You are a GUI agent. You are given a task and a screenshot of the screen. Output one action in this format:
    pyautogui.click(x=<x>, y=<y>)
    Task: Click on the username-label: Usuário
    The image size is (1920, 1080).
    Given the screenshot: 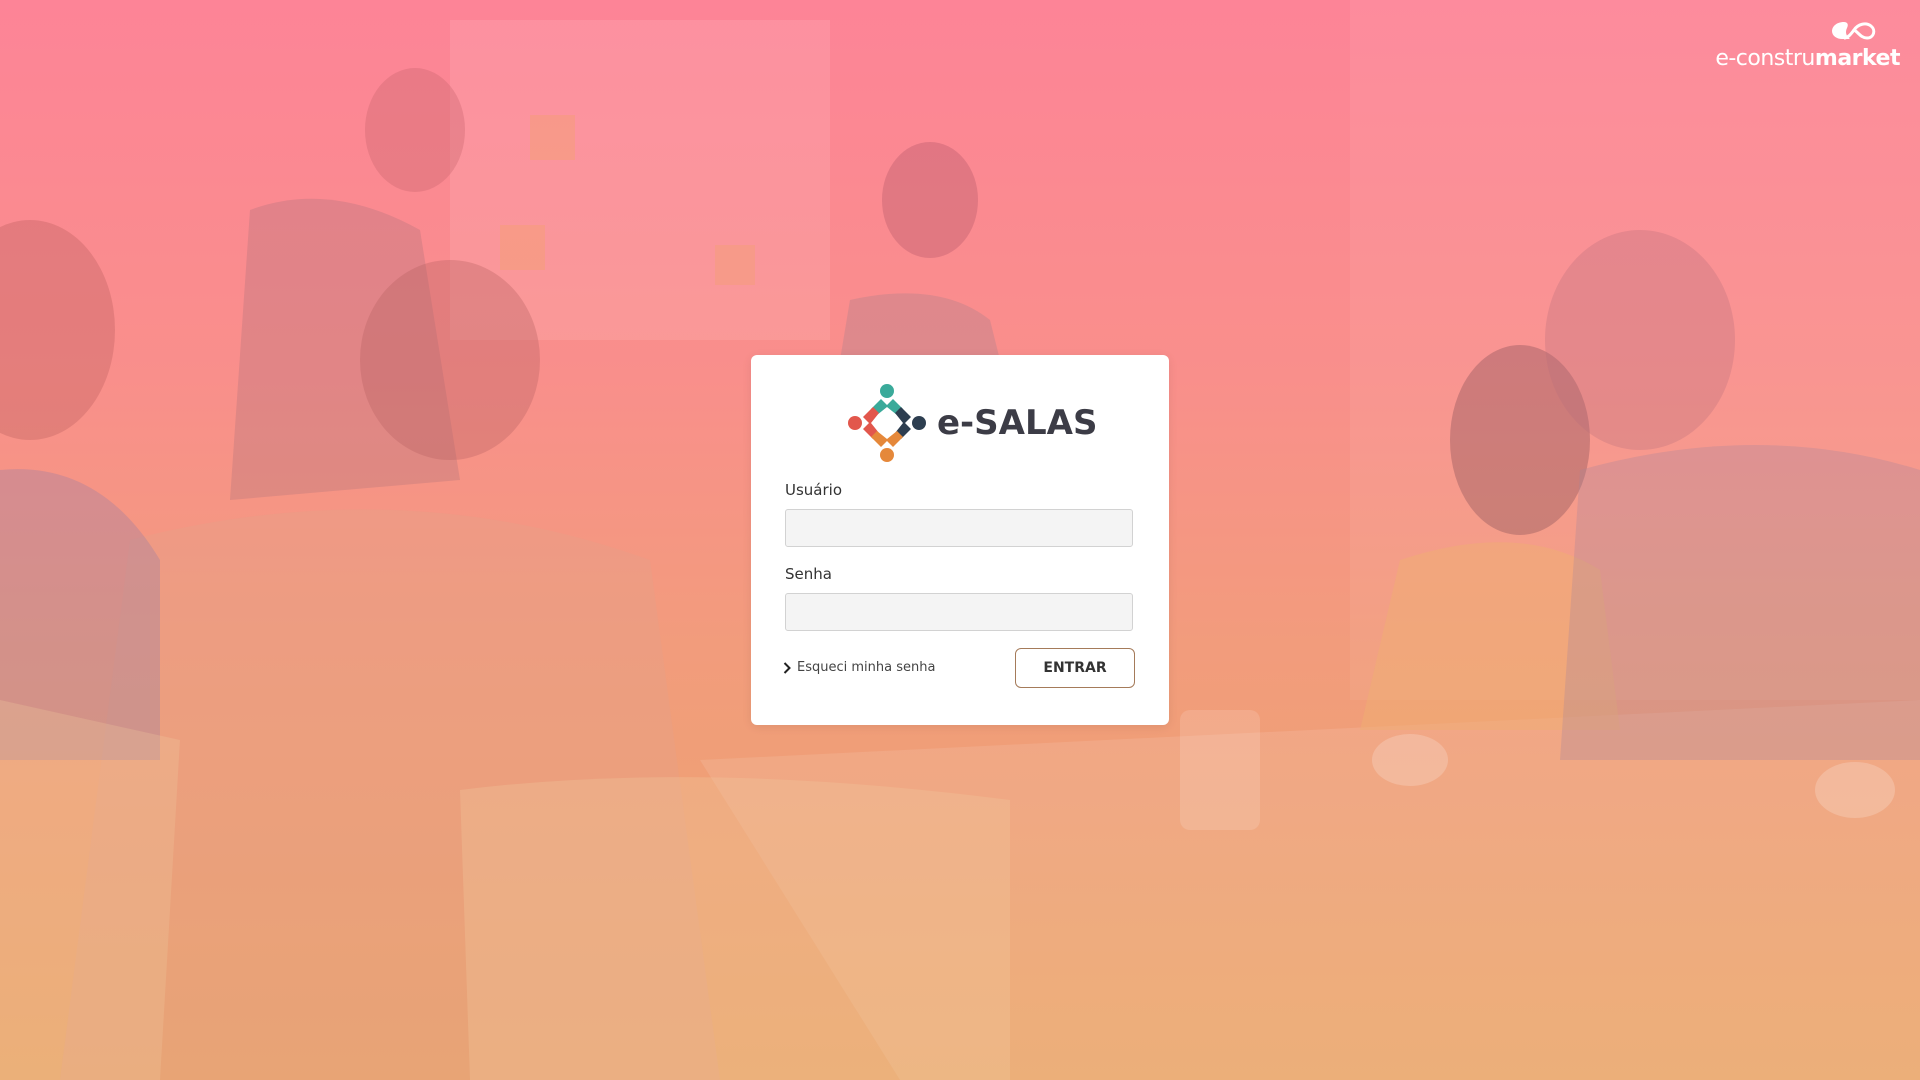 What is the action you would take?
    pyautogui.click(x=814, y=490)
    